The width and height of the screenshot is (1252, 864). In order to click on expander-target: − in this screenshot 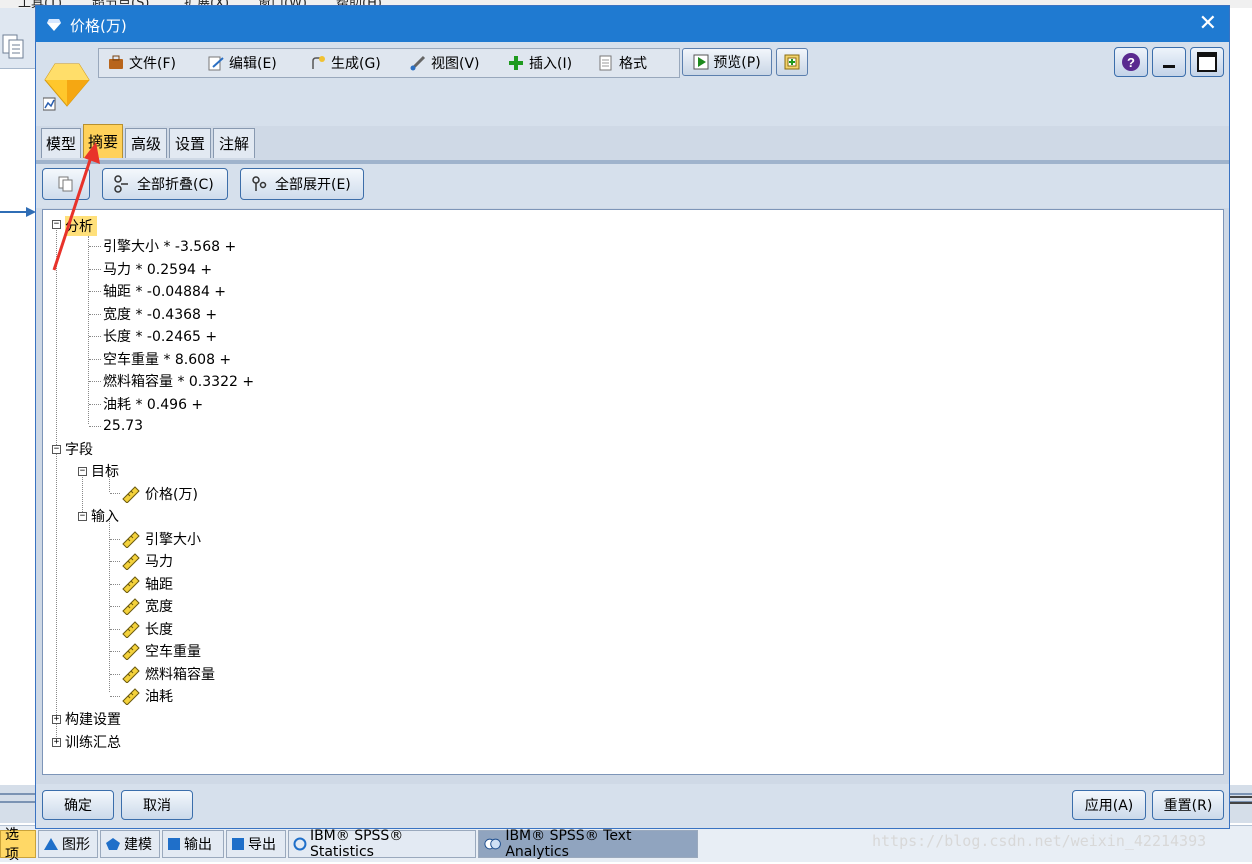, I will do `click(82, 471)`.